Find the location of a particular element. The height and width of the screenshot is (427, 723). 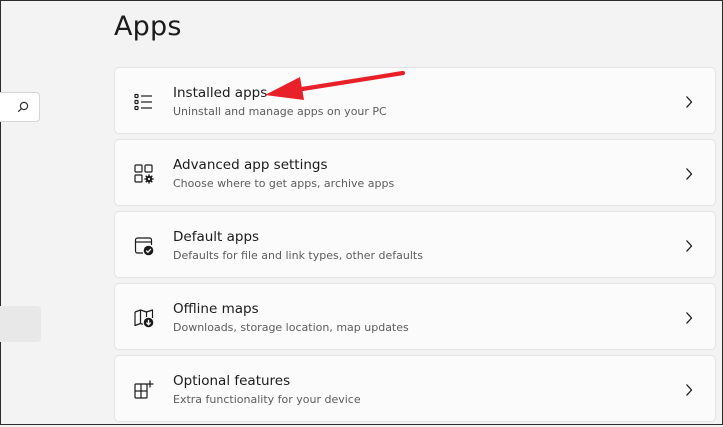

map-icon is located at coordinates (144, 318).